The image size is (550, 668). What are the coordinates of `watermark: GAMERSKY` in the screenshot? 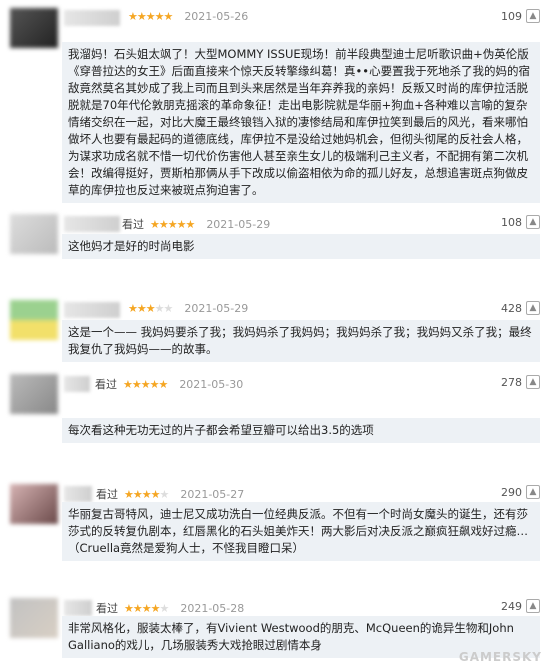 It's located at (500, 657).